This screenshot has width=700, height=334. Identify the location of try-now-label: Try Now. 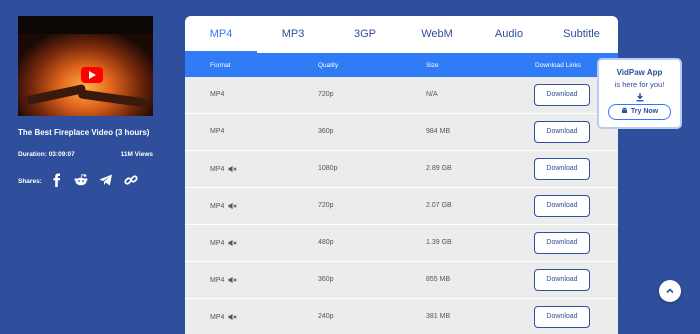
(644, 111).